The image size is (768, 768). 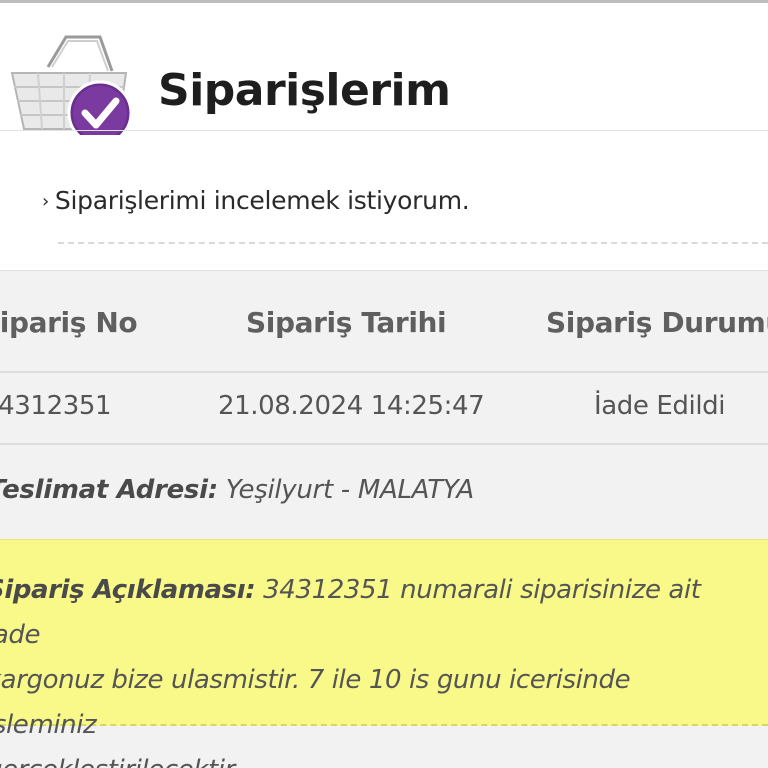 I want to click on delivery-address: Teslimat Adresi: Yeşilyurt - MALATYA, so click(x=237, y=490).